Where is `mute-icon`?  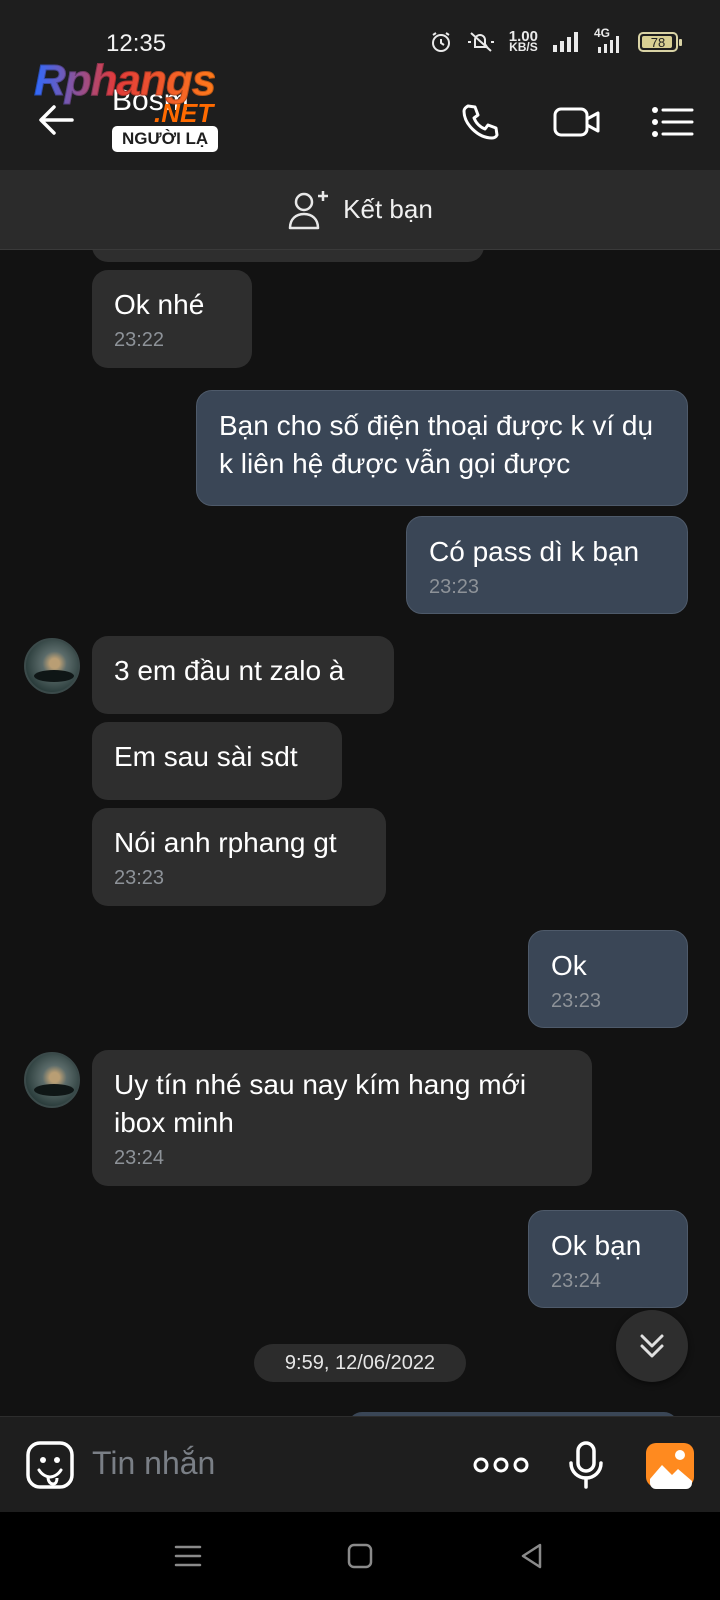 mute-icon is located at coordinates (480, 42).